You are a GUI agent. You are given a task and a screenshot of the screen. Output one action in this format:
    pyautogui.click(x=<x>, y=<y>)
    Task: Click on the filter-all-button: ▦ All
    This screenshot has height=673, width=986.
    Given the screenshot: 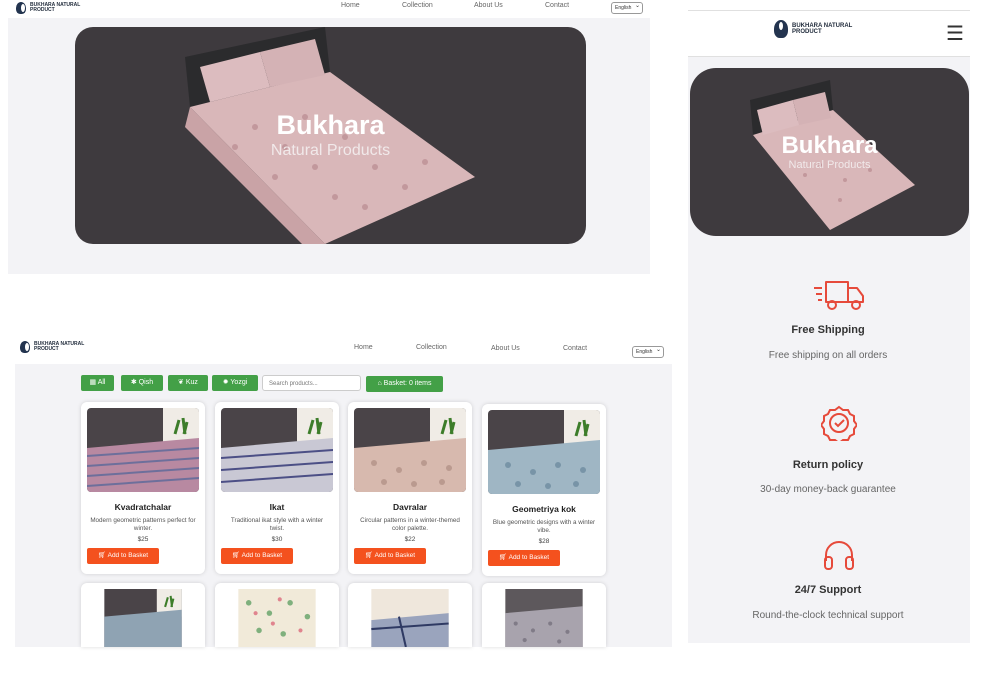 What is the action you would take?
    pyautogui.click(x=97, y=383)
    